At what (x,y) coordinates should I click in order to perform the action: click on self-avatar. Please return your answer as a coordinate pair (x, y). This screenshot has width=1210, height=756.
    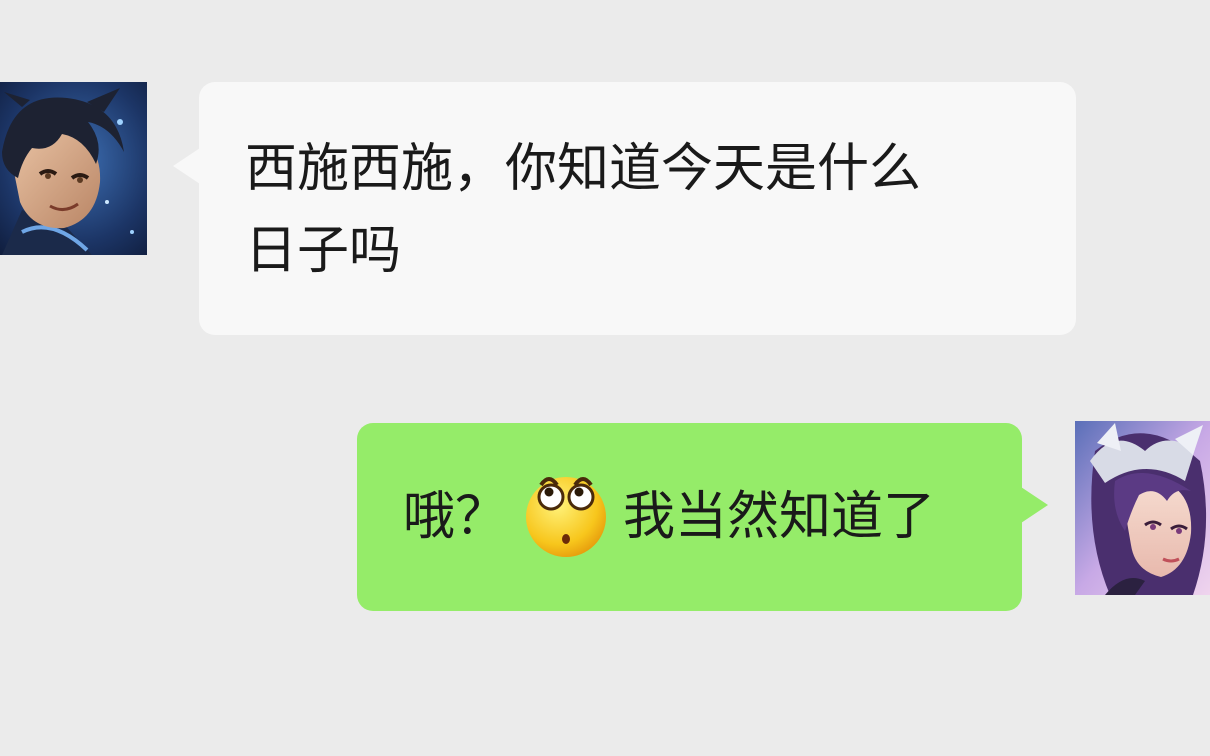
    Looking at the image, I should click on (1142, 508).